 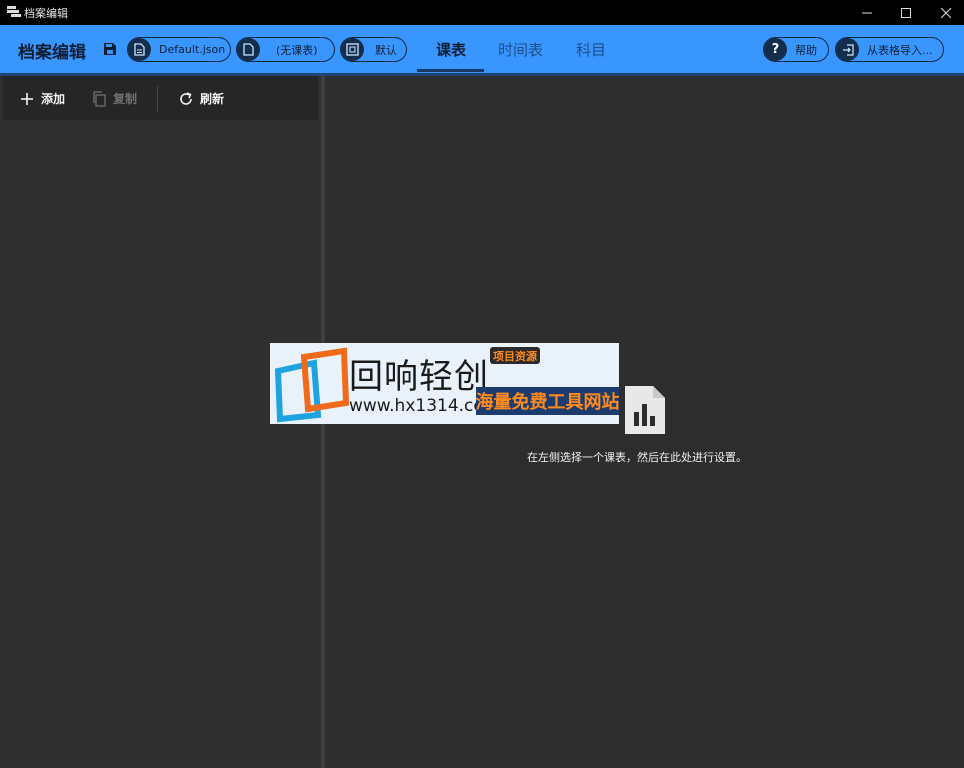 I want to click on sidebar-toolbar: 添加 复制 刷新, so click(x=160, y=98).